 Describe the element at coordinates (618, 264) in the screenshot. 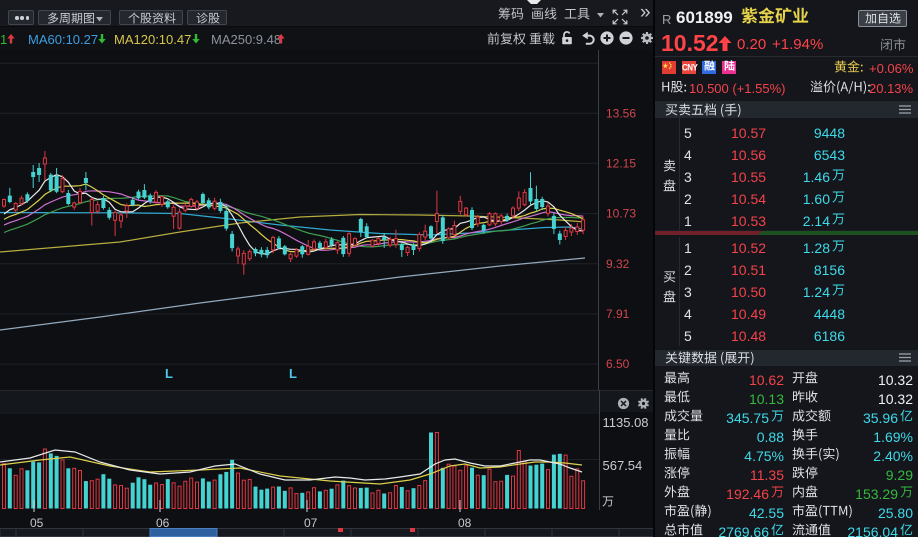

I see `svg-text: 9.32` at that location.